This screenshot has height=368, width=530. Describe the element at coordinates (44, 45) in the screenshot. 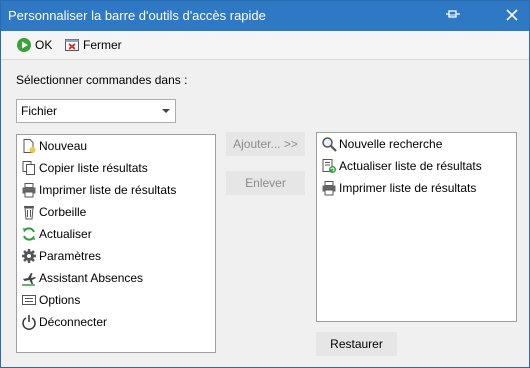

I see `ok-label: OK` at that location.